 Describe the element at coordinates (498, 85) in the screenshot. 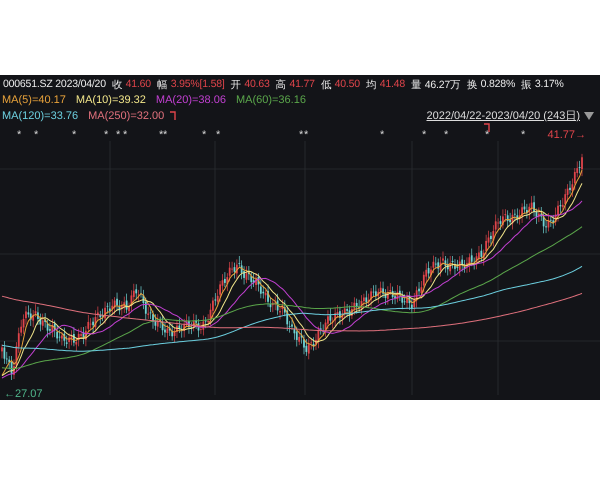

I see `field-value: 0.828%` at that location.